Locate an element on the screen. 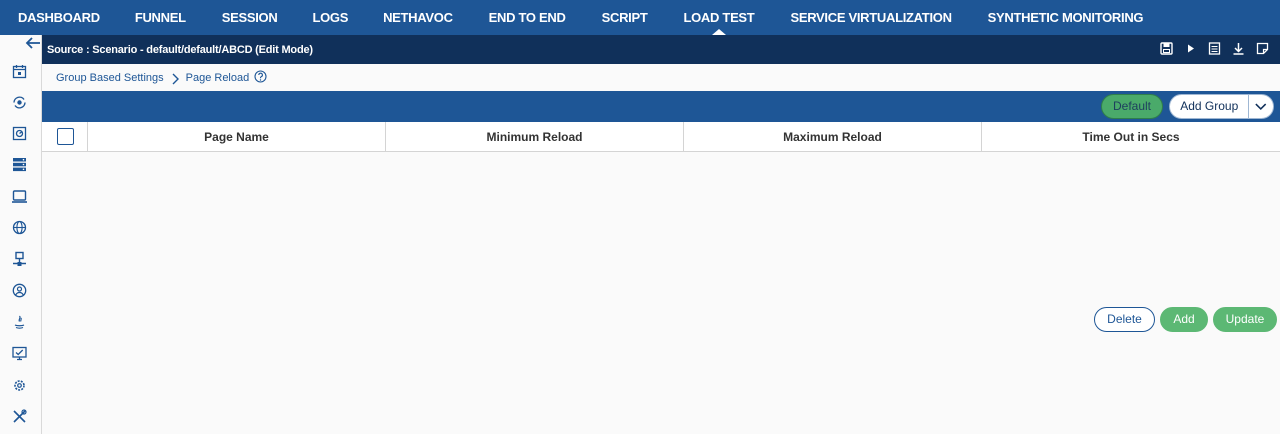 The height and width of the screenshot is (434, 1280). select-all-checkbox is located at coordinates (65, 136).